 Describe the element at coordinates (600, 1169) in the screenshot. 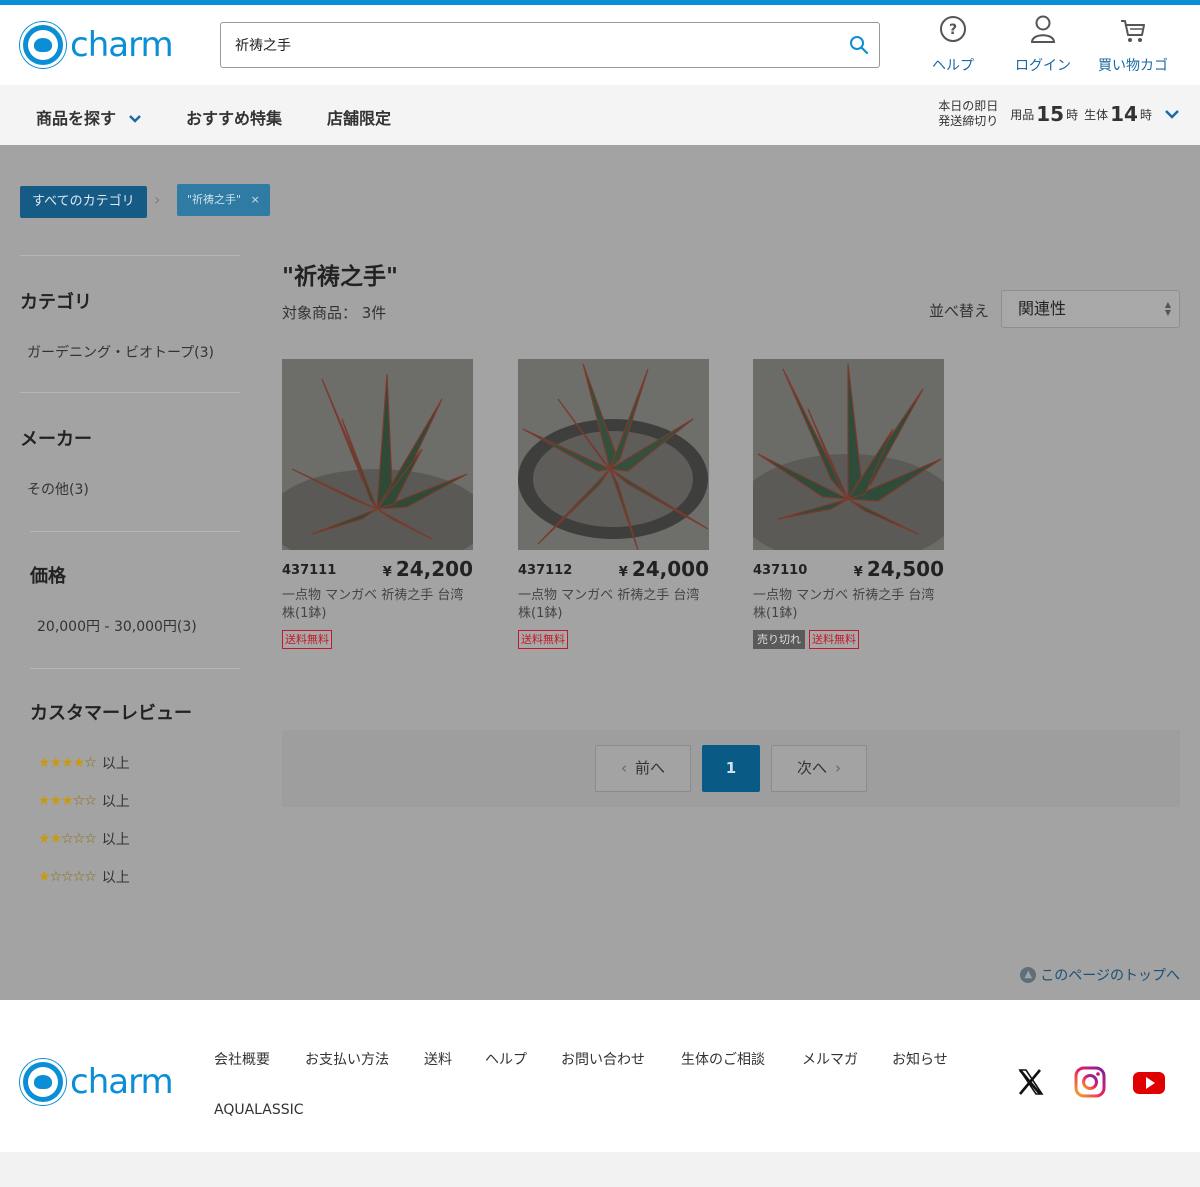

I see `footer-bottom-bar` at that location.